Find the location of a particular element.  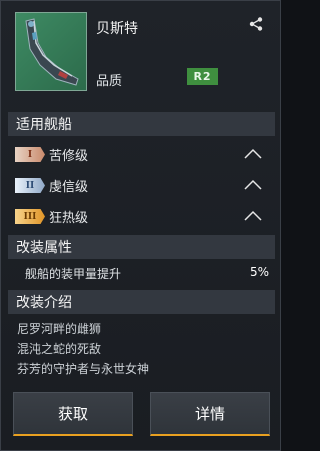

ship-row-1: I 苦修级 is located at coordinates (141, 155).